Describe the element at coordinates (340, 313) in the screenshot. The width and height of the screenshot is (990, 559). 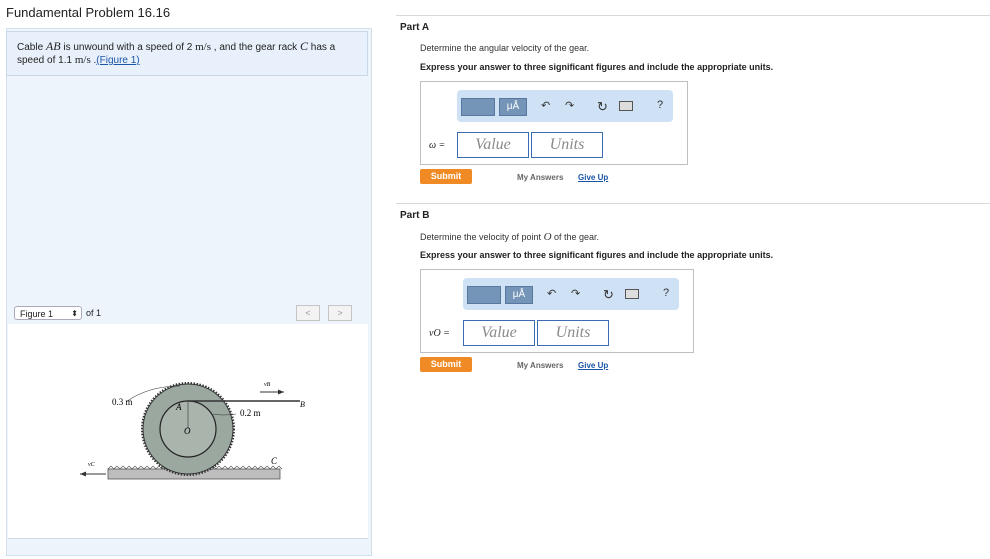
I see `next-figure-button: >` at that location.